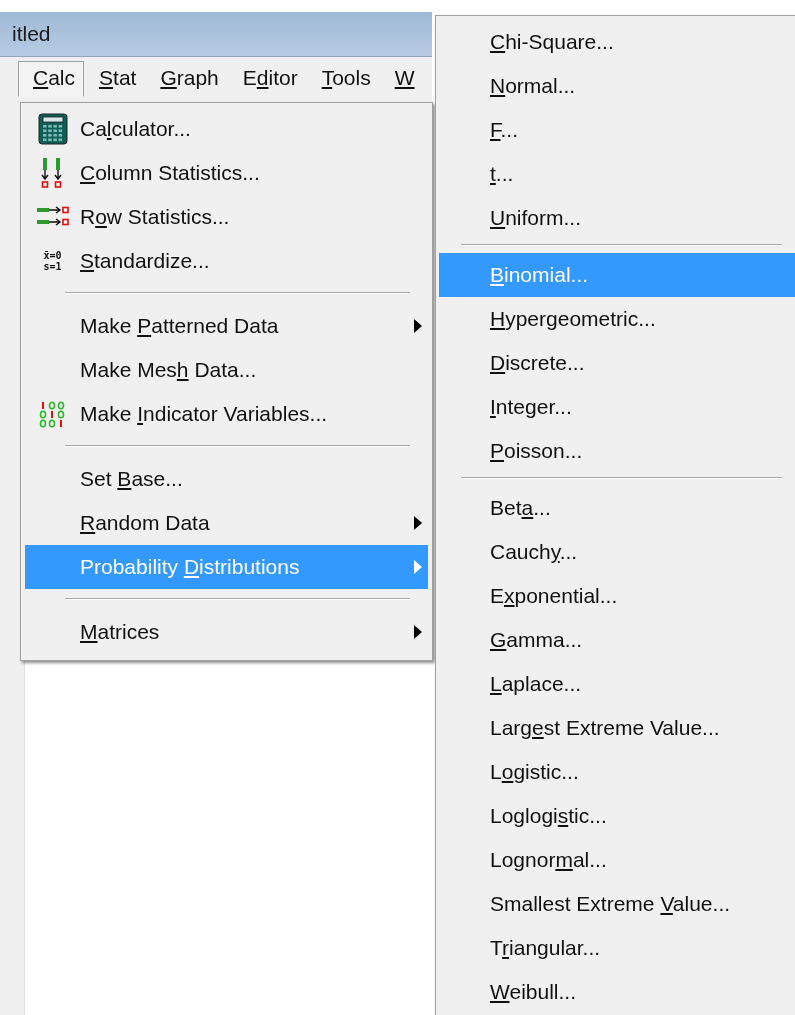 The width and height of the screenshot is (795, 1015). Describe the element at coordinates (343, 79) in the screenshot. I see `menu-bar-item: Tools` at that location.